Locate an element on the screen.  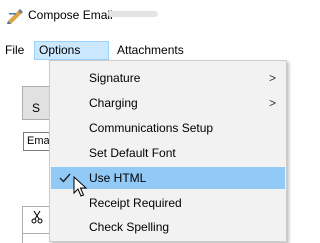
menu-item-set-default-font: Set Default Font is located at coordinates (168, 153).